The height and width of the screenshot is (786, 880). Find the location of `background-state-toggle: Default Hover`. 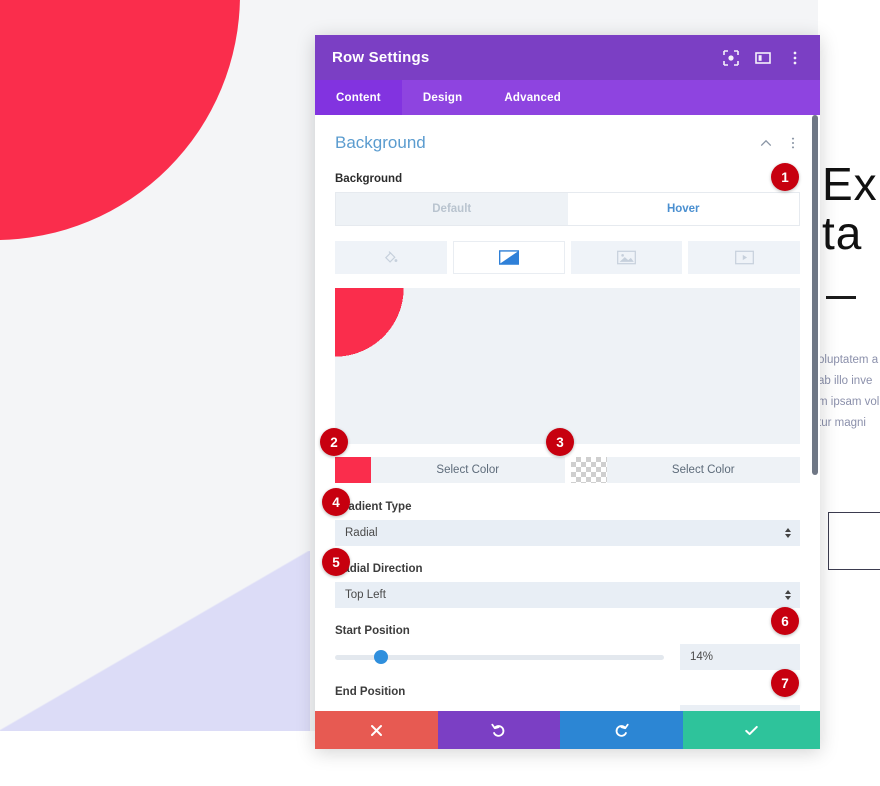

background-state-toggle: Default Hover is located at coordinates (567, 209).